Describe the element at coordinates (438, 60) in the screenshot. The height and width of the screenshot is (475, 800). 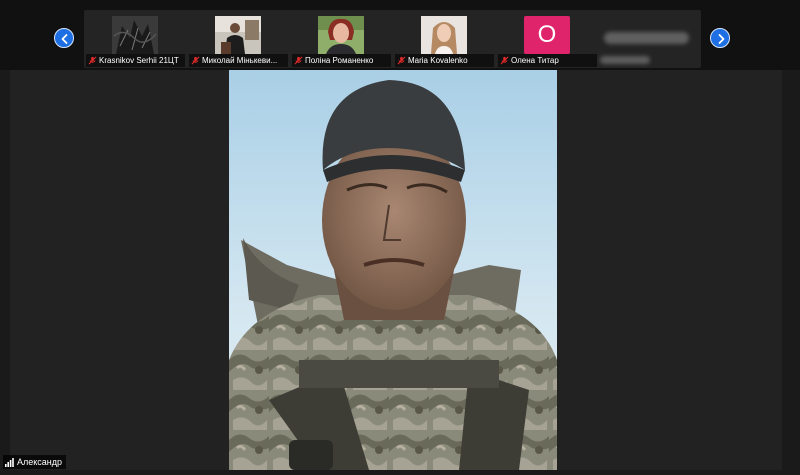
I see `participant-name: Maria Kovalenko` at that location.